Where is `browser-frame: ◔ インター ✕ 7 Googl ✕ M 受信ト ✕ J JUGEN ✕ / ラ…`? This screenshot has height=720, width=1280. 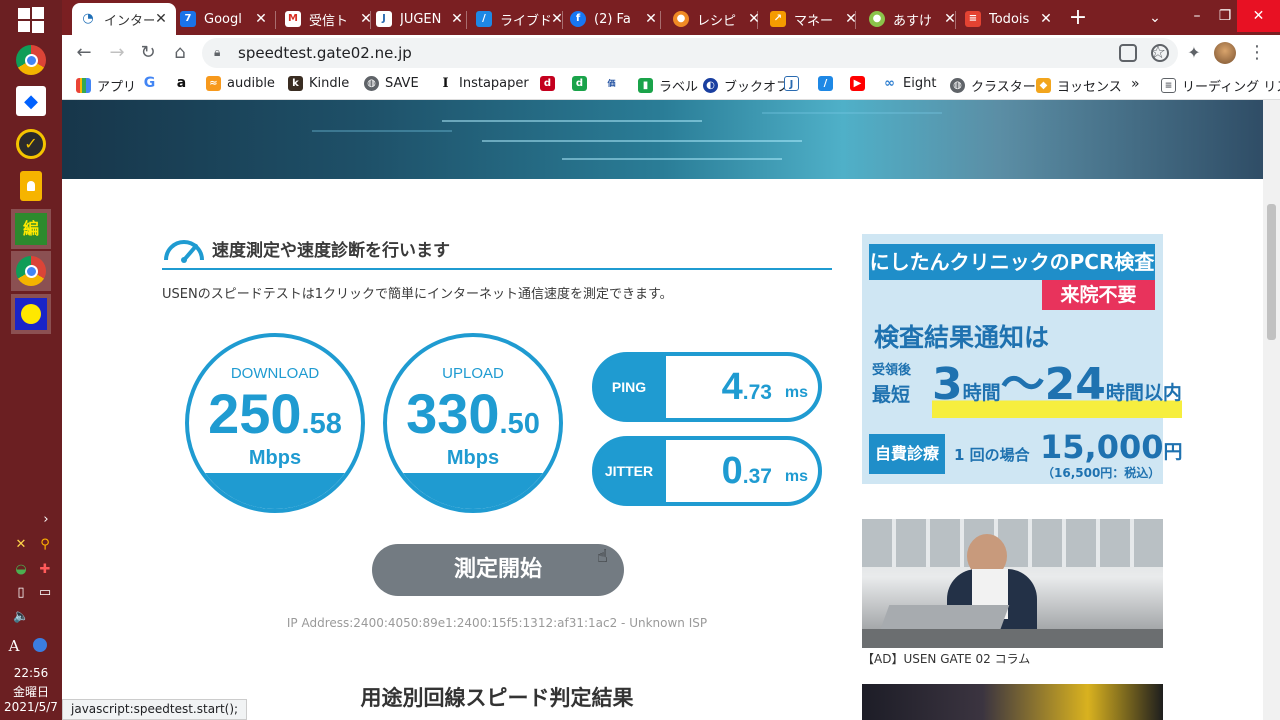
browser-frame: ◔ インター ✕ 7 Googl ✕ M 受信ト ✕ J JUGEN ✕ / ラ… is located at coordinates (671, 50).